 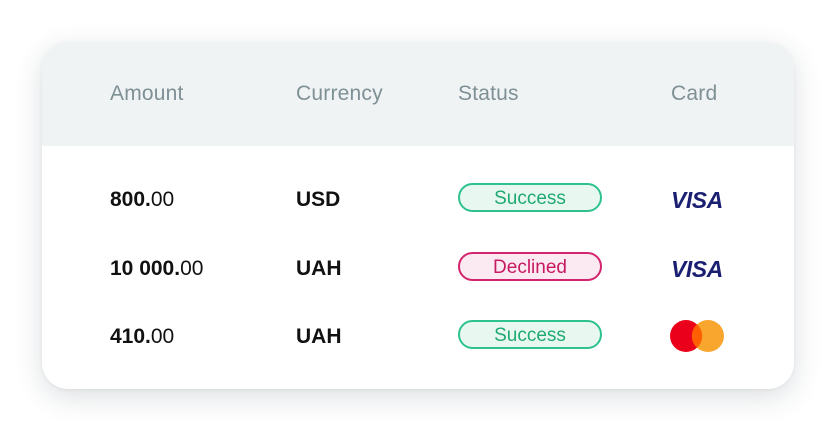 What do you see at coordinates (130, 199) in the screenshot?
I see `amount-integer: 800.` at bounding box center [130, 199].